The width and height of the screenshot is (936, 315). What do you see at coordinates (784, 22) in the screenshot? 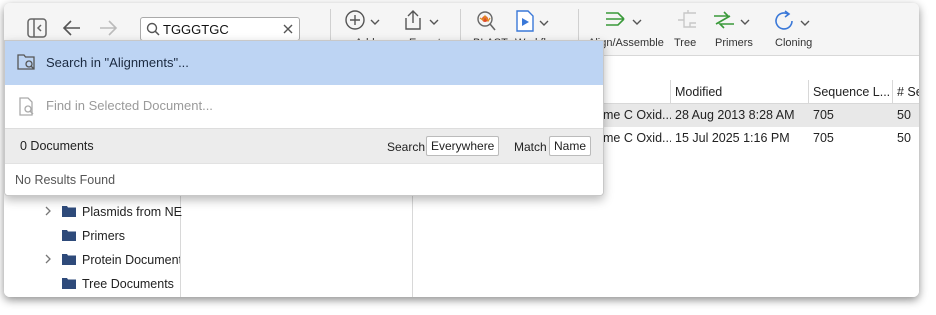
I see `cloning-circular-icon` at bounding box center [784, 22].